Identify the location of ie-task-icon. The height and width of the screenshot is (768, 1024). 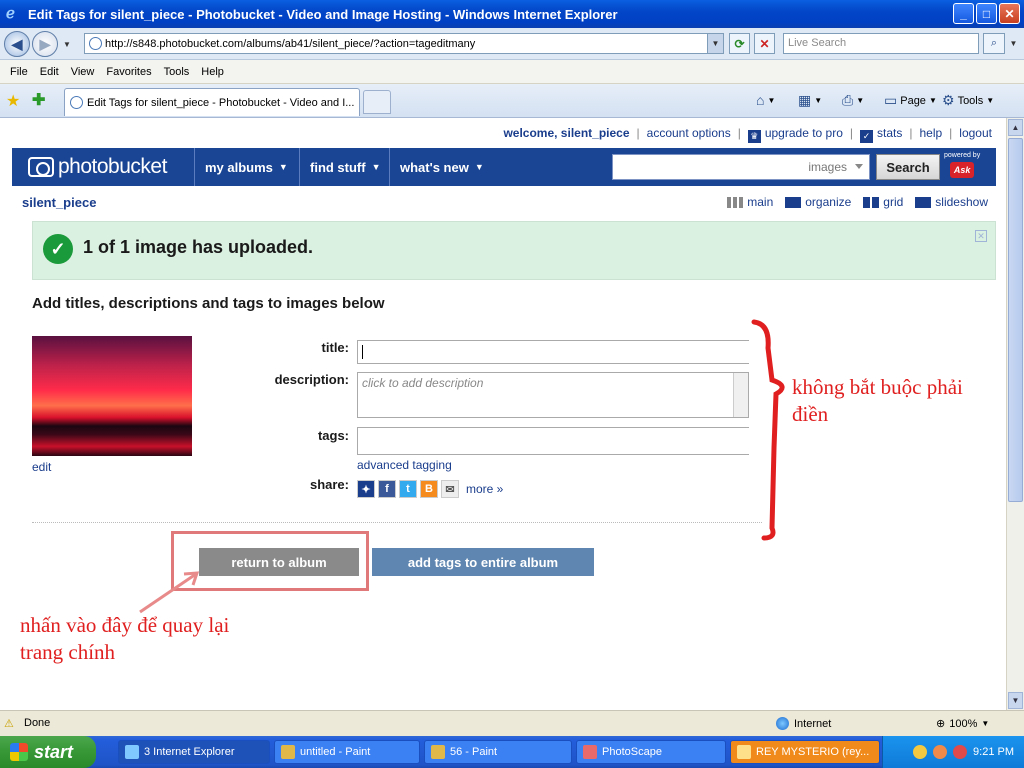
(132, 752).